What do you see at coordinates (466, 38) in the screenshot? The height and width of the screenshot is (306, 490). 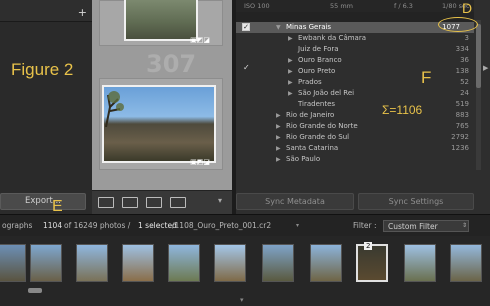 I see `tree-row-count: 3` at bounding box center [466, 38].